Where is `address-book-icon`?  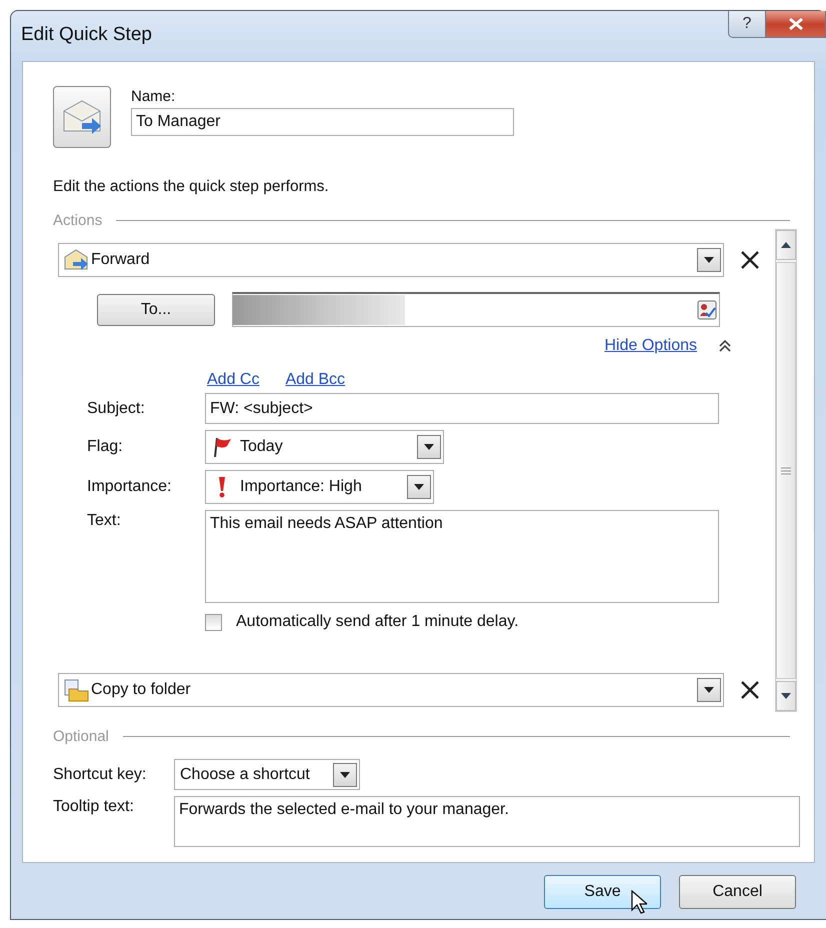
address-book-icon is located at coordinates (707, 310).